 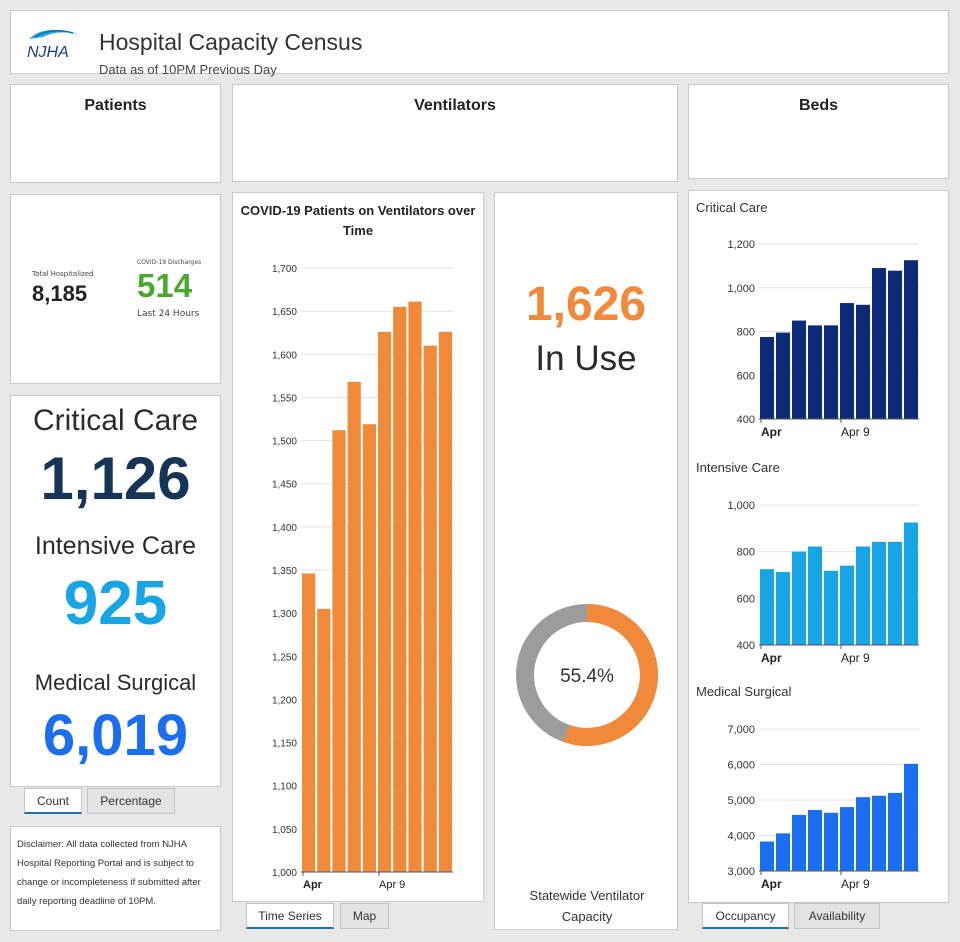 I want to click on y-tick-label: 7,000, so click(x=741, y=730).